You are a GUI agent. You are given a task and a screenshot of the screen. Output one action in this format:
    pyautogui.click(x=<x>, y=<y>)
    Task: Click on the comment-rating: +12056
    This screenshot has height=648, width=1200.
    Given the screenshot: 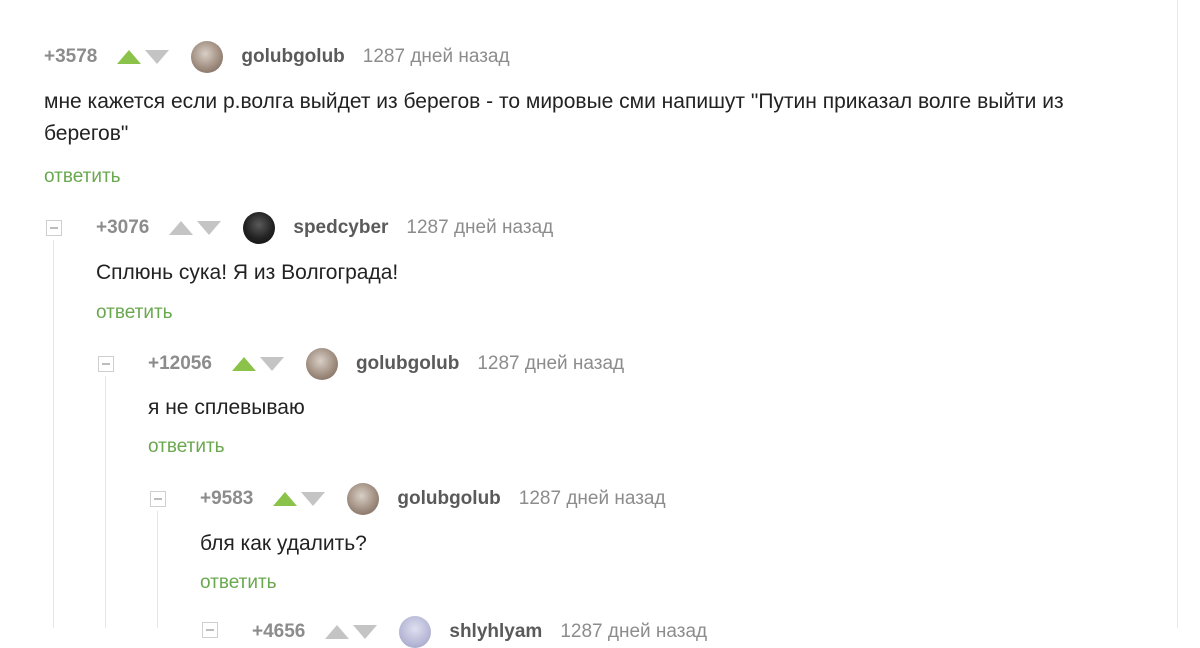 What is the action you would take?
    pyautogui.click(x=180, y=363)
    